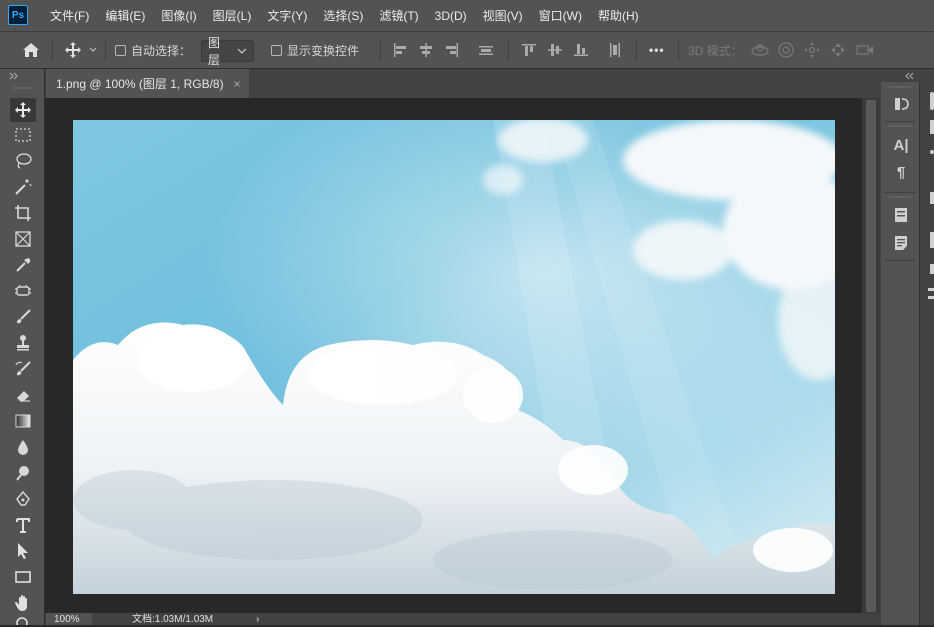  I want to click on align-vertical-center-icon, so click(555, 50).